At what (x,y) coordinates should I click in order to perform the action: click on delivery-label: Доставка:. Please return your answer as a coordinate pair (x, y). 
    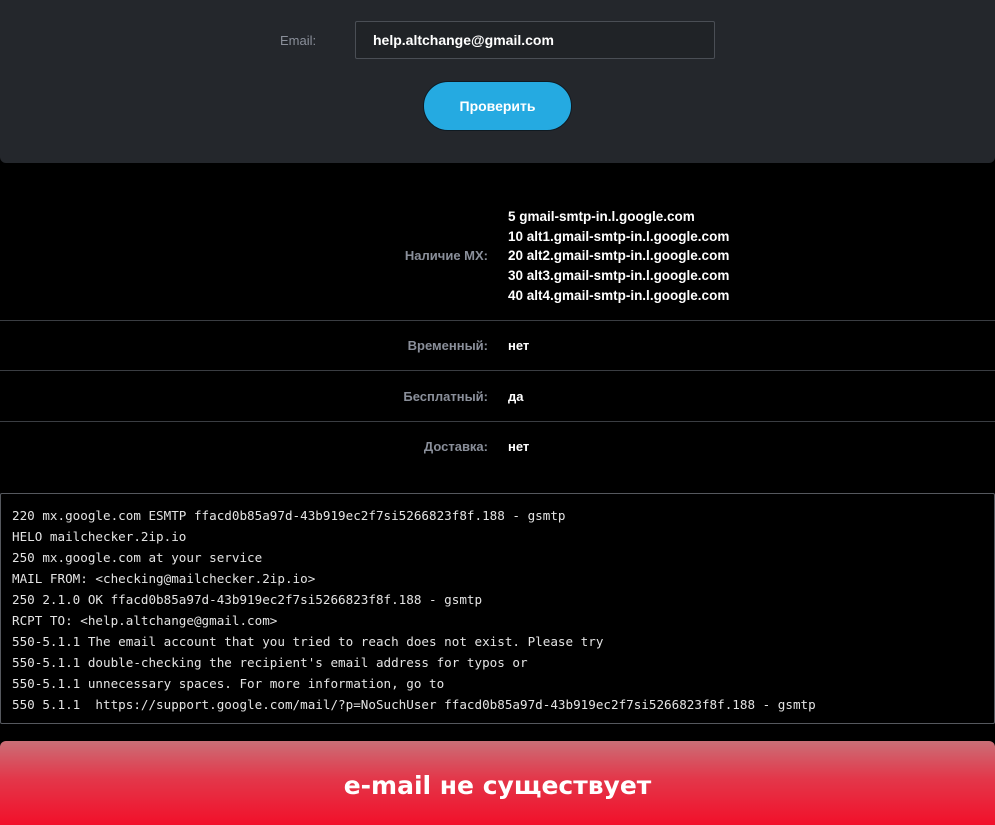
    Looking at the image, I should click on (455, 446).